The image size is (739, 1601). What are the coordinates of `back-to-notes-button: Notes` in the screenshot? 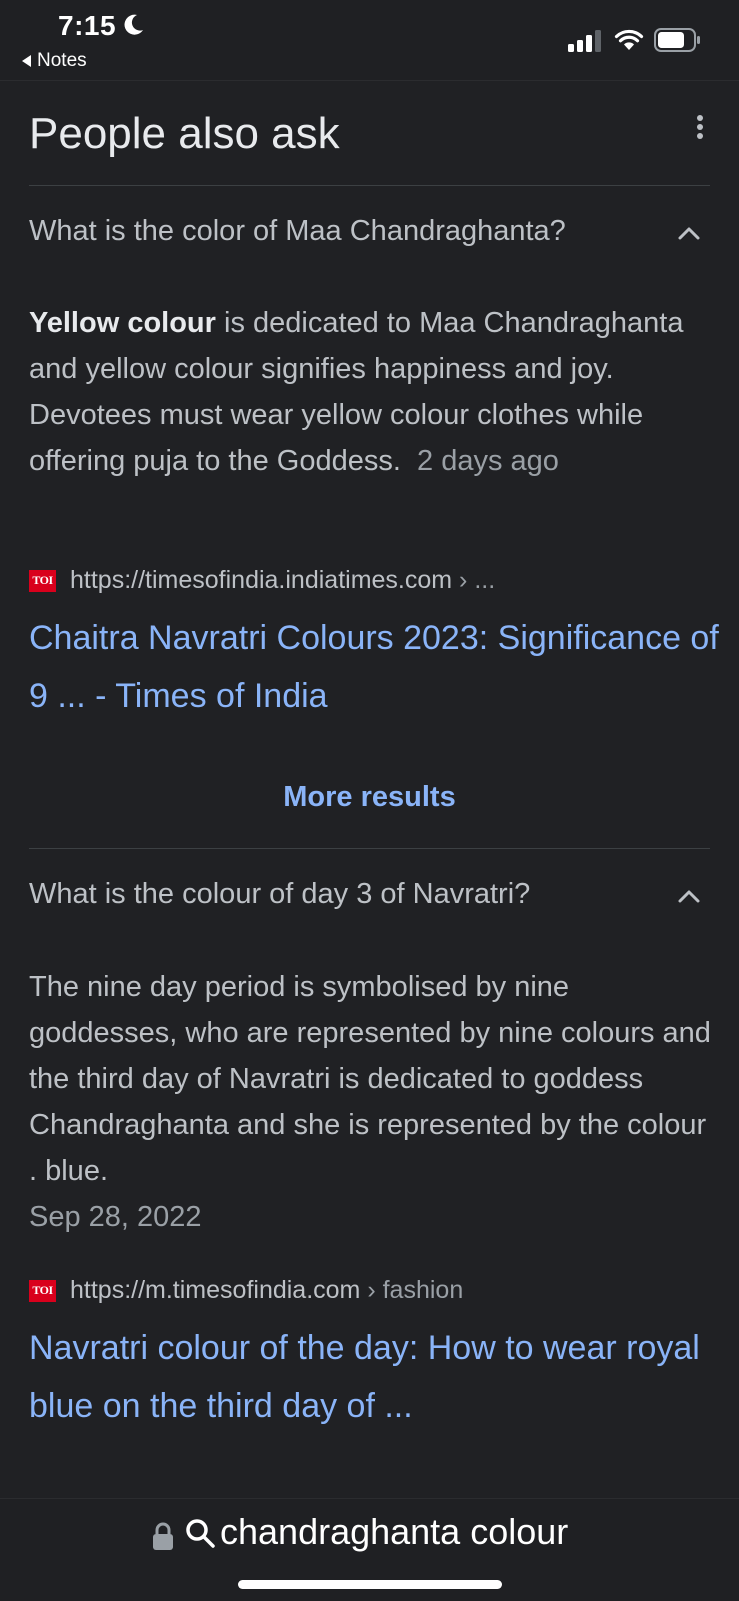 It's located at (54, 61).